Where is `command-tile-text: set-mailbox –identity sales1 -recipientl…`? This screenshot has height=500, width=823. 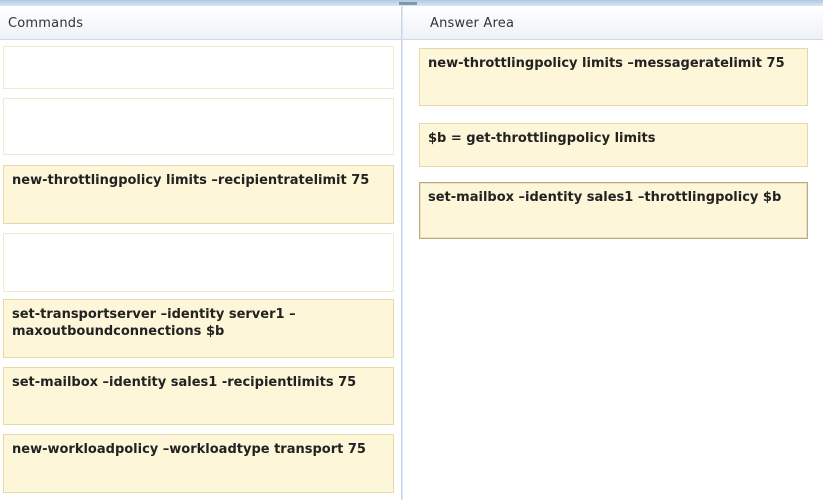 command-tile-text: set-mailbox –identity sales1 -recipientl… is located at coordinates (184, 382).